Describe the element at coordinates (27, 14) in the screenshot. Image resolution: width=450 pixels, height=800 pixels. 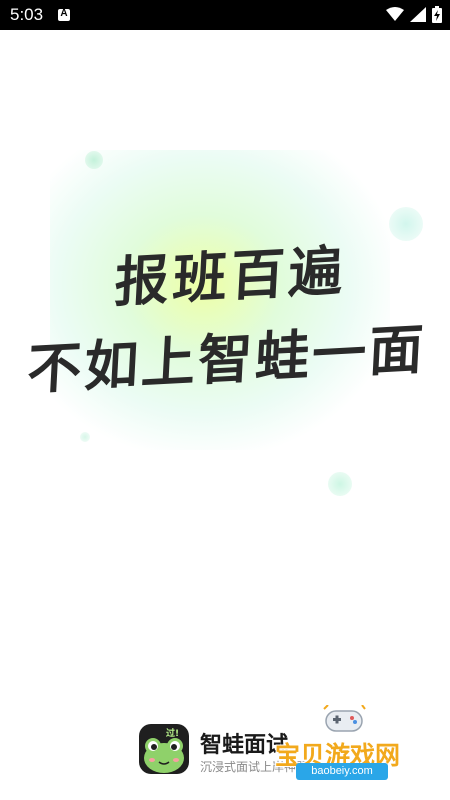
I see `status-time: 5:03` at that location.